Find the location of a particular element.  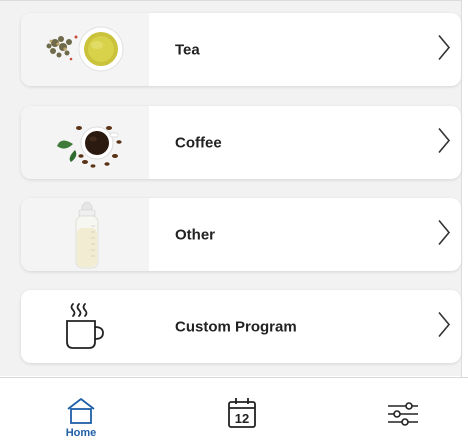

coffee-cup-image is located at coordinates (85, 142).